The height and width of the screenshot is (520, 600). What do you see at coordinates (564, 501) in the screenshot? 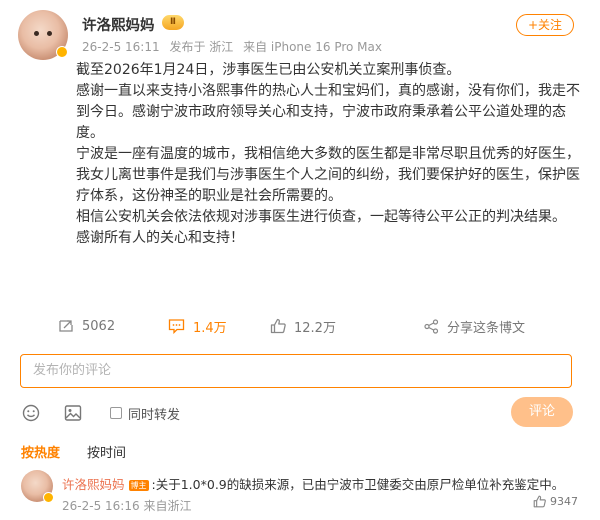
I see `comment-like-count: 9347` at bounding box center [564, 501].